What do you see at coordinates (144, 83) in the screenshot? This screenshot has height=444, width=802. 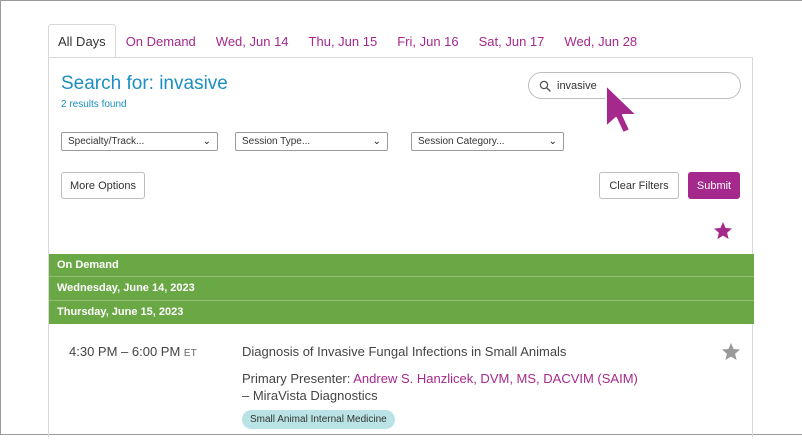 I see `search-heading: Search for: invasive` at bounding box center [144, 83].